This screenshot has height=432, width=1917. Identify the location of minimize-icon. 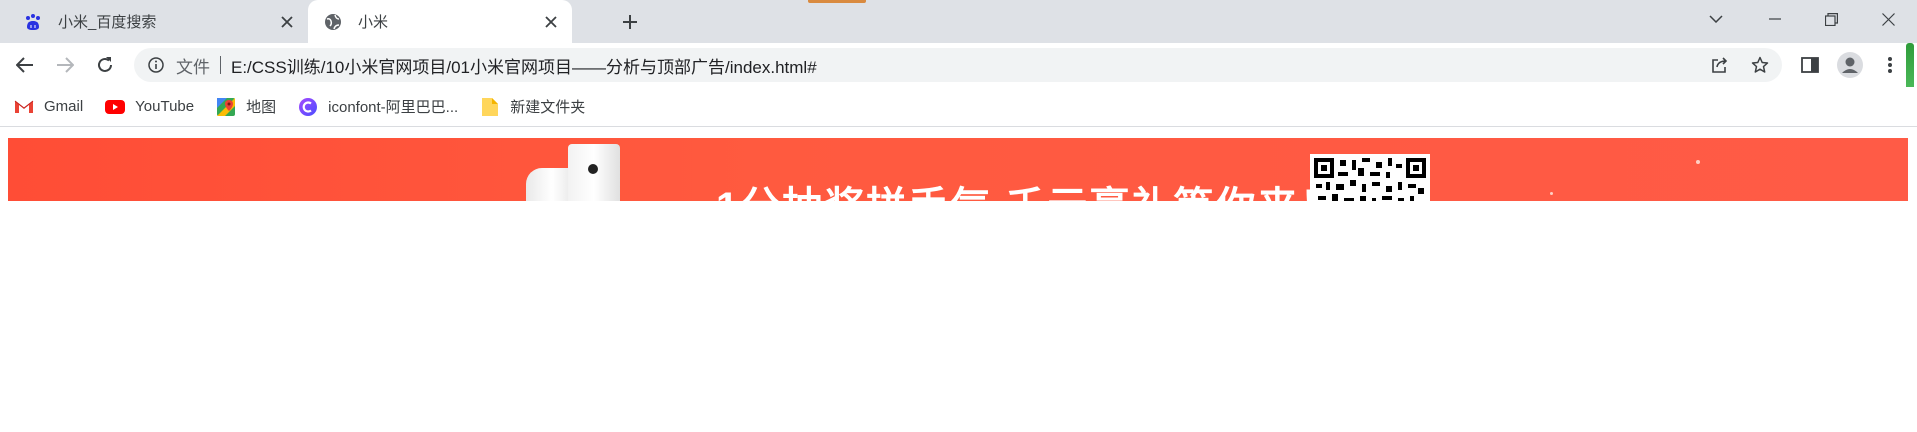
(1775, 19).